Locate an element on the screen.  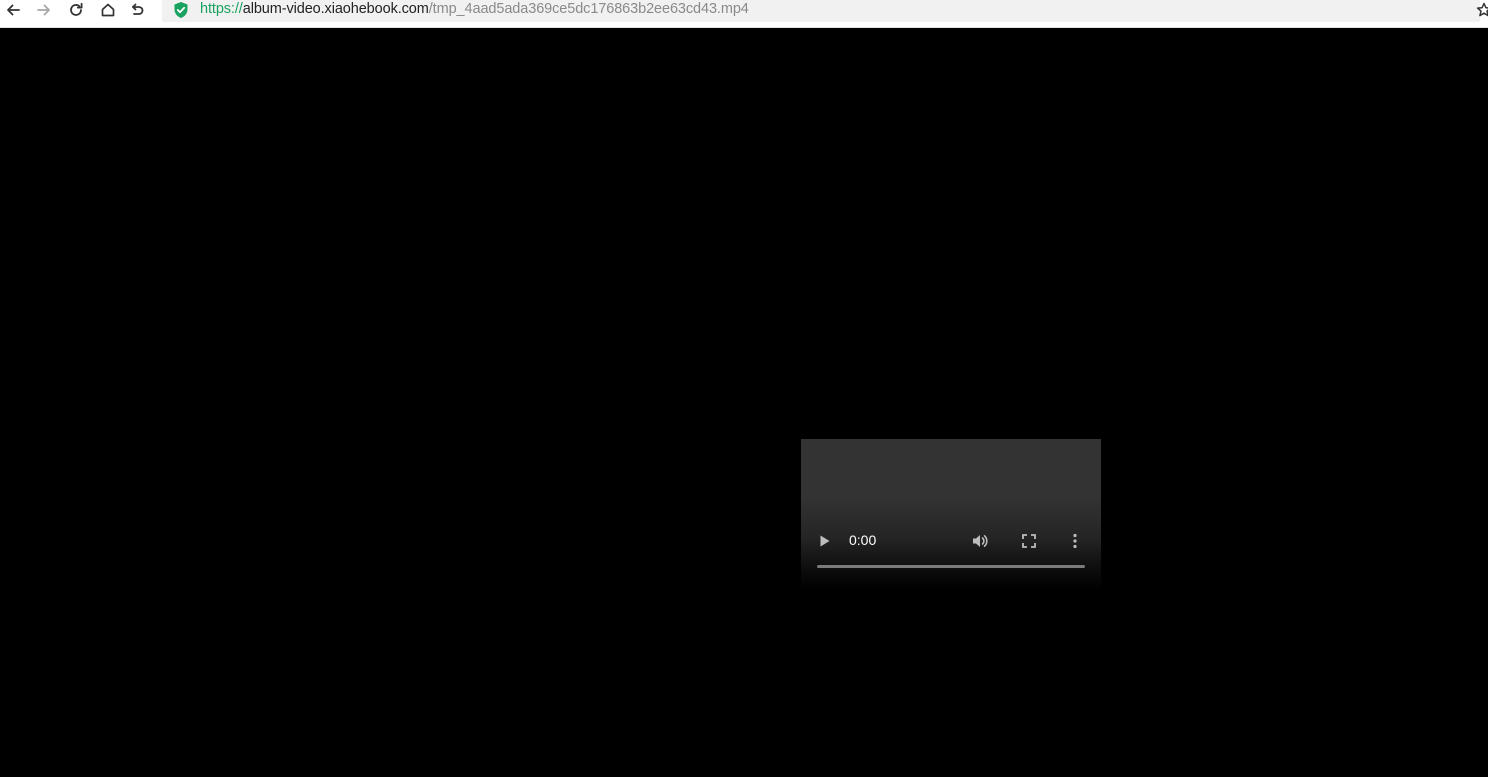
undo-button is located at coordinates (137, 10).